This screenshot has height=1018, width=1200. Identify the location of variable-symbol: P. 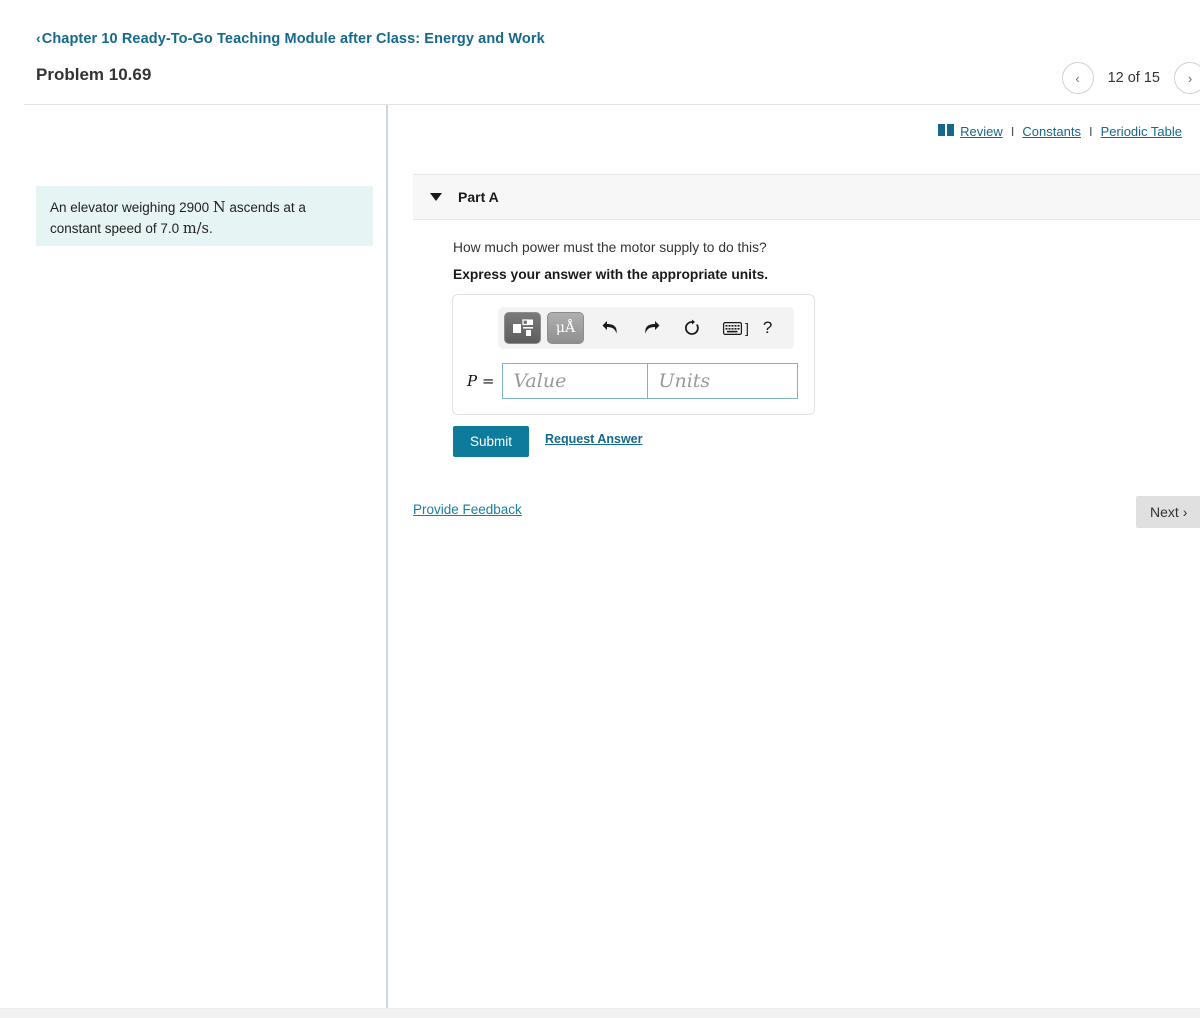
(472, 381).